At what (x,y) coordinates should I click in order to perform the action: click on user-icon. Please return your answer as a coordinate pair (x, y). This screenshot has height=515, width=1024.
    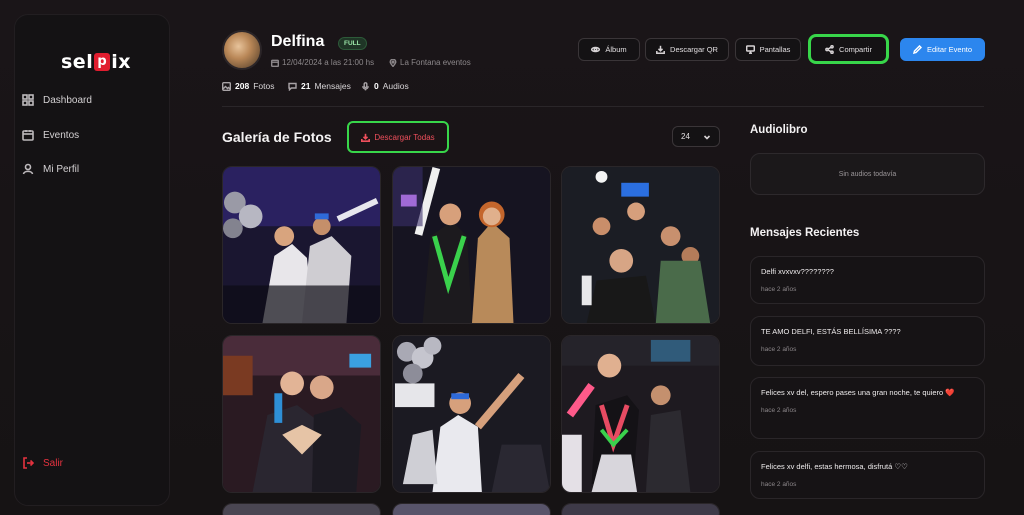
    Looking at the image, I should click on (28, 169).